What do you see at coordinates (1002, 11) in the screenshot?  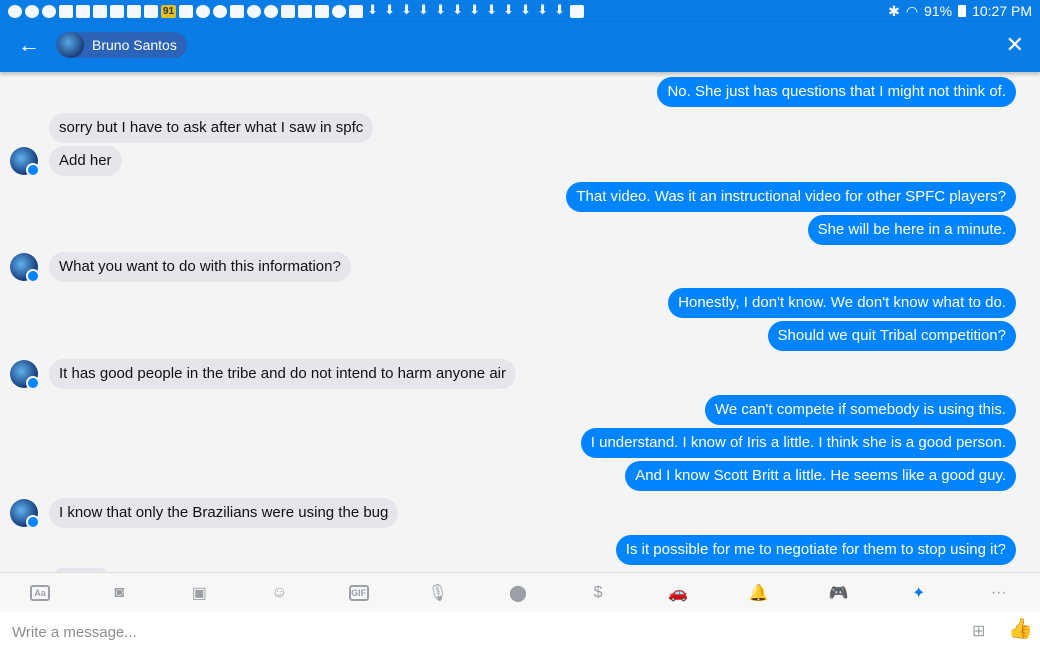 I see `clock: 10:27 PM` at bounding box center [1002, 11].